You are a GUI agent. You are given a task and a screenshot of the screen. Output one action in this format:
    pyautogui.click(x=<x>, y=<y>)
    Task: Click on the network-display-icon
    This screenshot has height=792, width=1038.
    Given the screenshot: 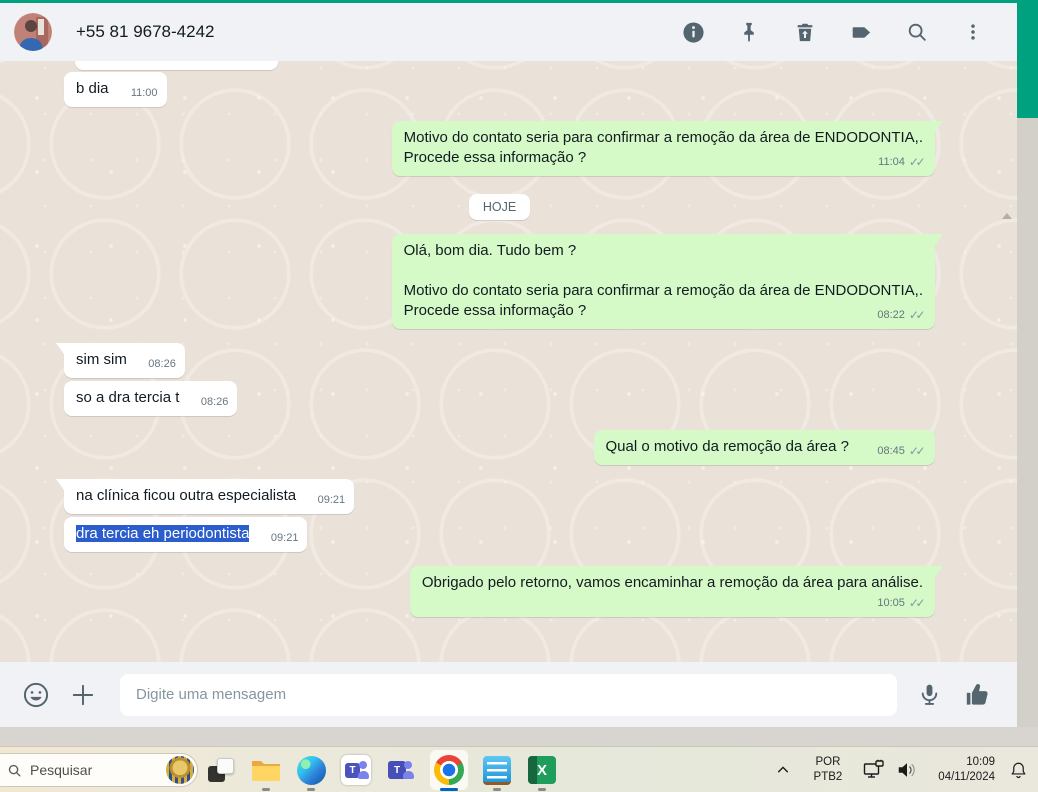 What is the action you would take?
    pyautogui.click(x=874, y=770)
    